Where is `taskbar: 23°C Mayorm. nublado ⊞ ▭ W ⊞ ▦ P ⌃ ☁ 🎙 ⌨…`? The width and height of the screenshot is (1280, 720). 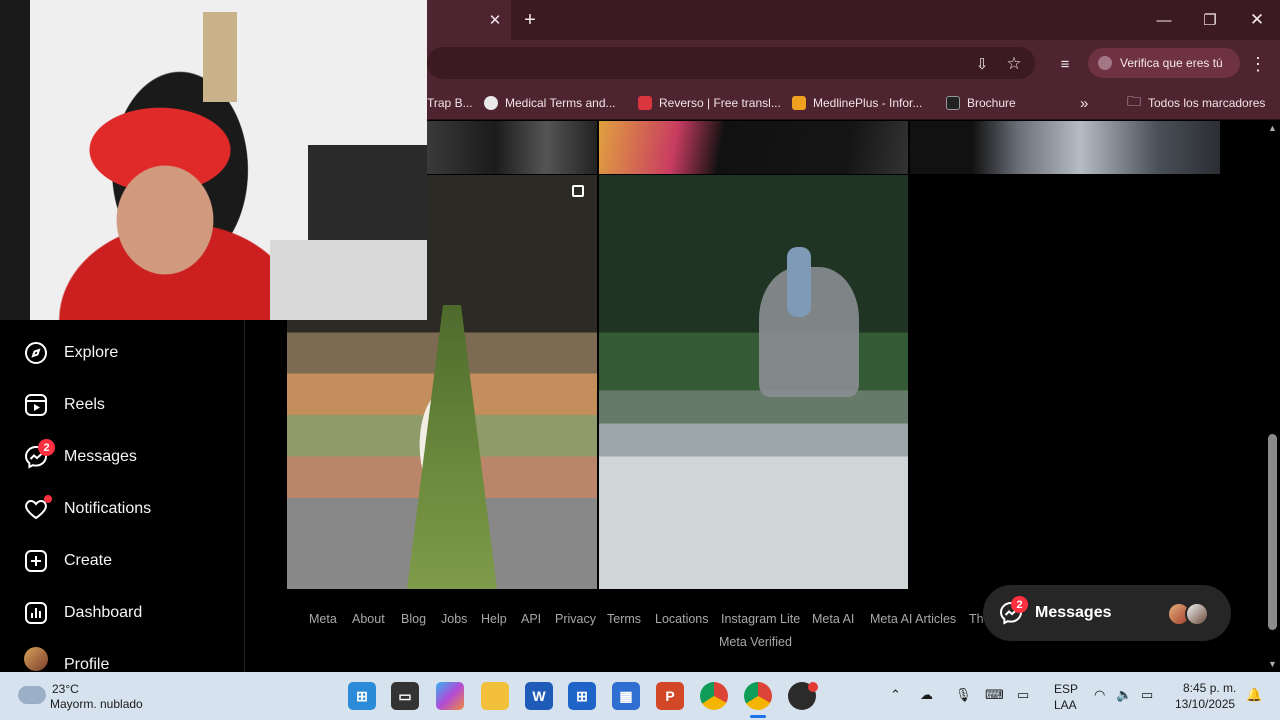
taskbar: 23°C Mayorm. nublado ⊞ ▭ W ⊞ ▦ P ⌃ ☁ 🎙 ⌨… is located at coordinates (640, 696).